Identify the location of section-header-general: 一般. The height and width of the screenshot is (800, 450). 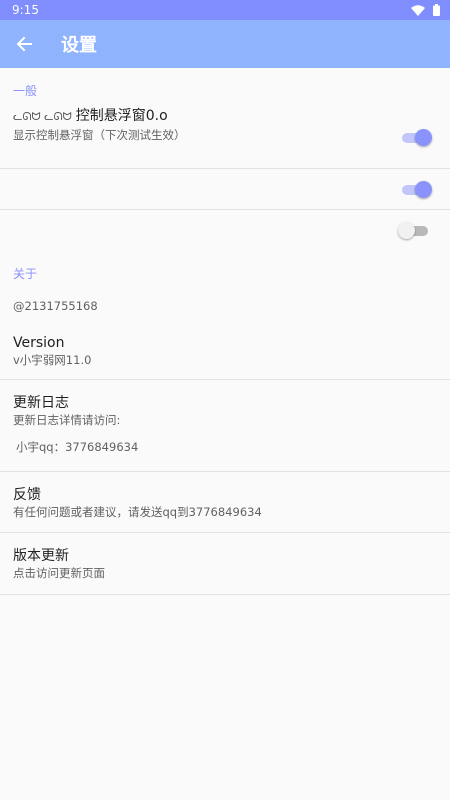
(25, 91).